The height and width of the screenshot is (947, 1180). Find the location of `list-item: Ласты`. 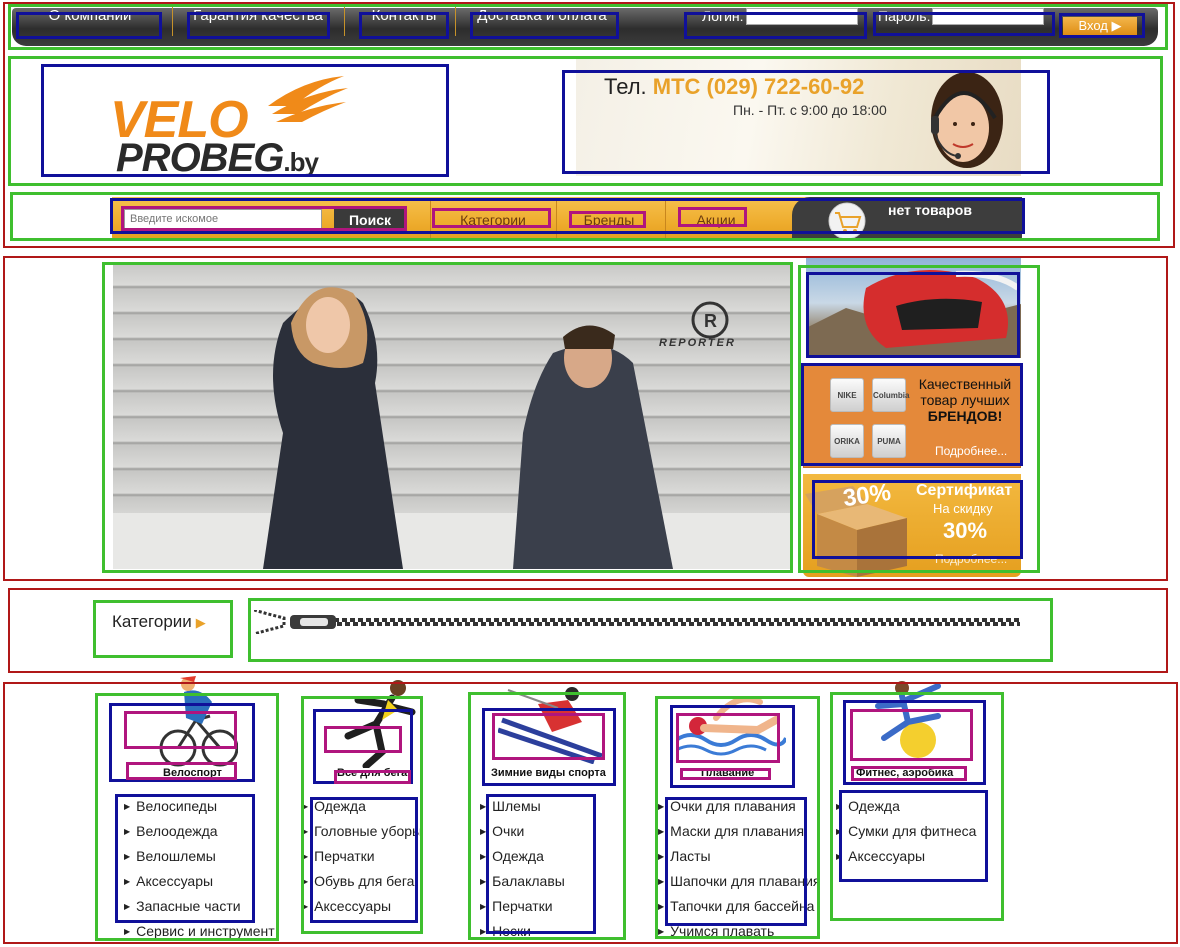

list-item: Ласты is located at coordinates (739, 858).